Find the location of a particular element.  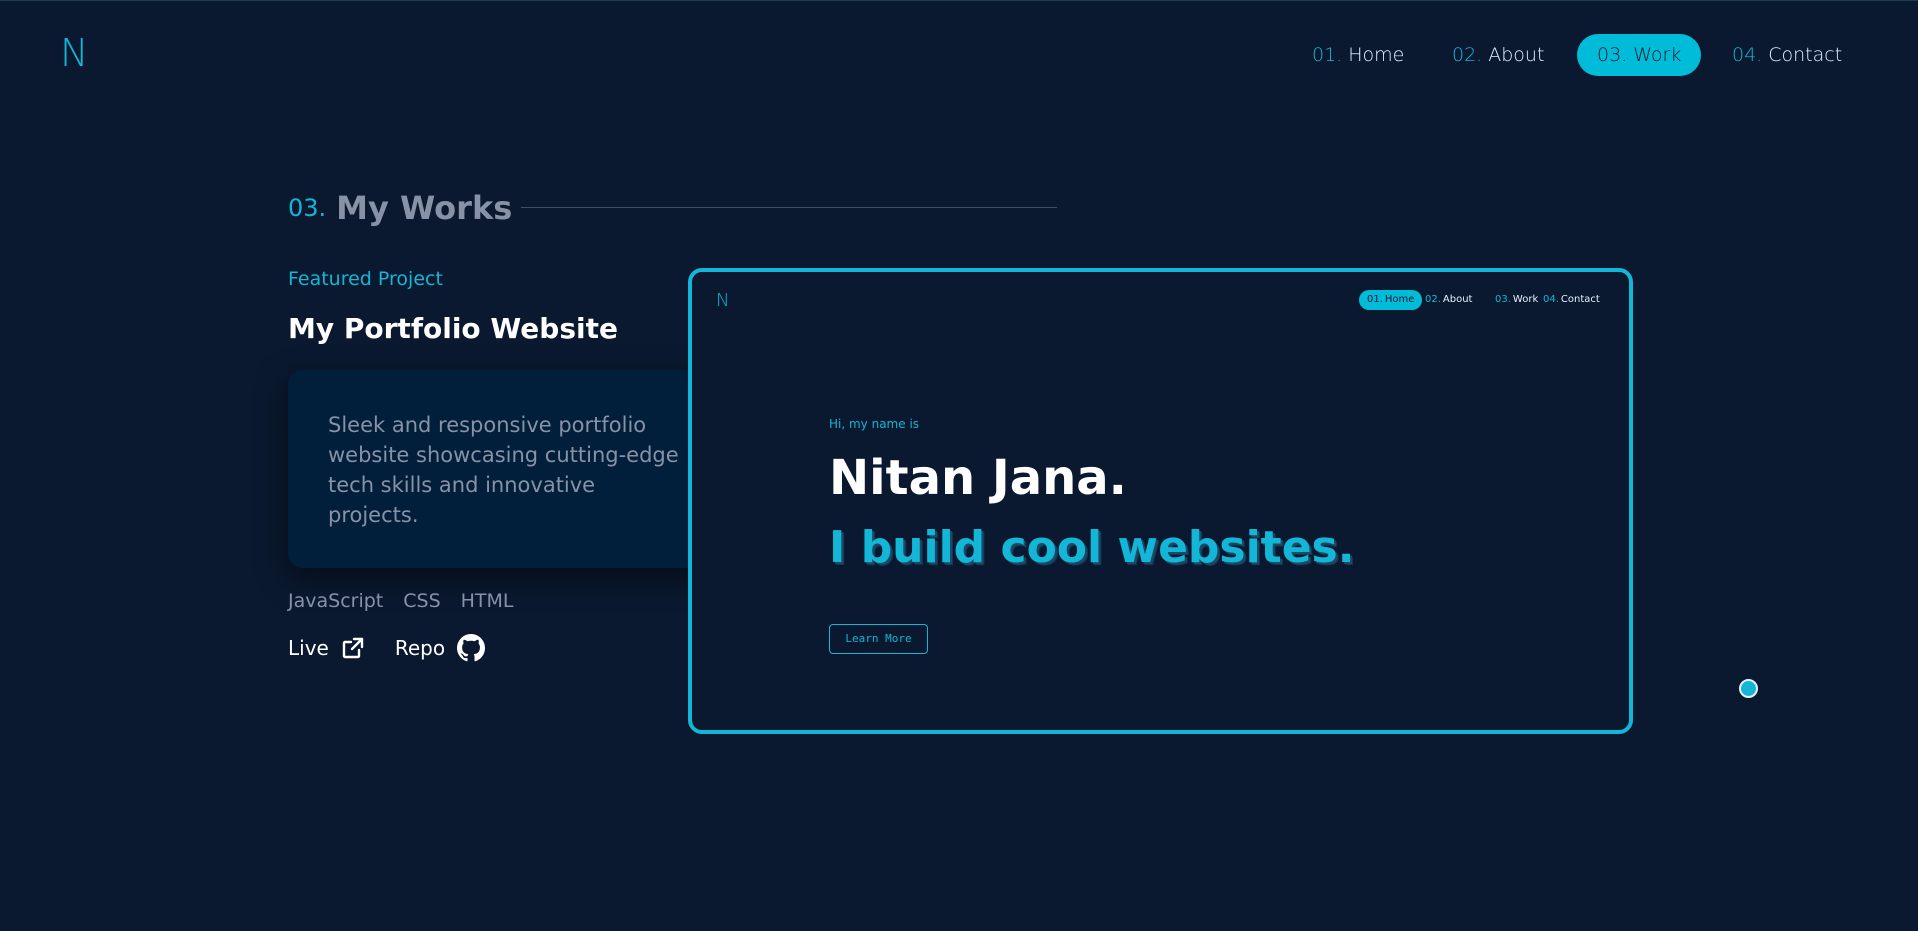

project-links: Live Repo is located at coordinates (387, 648).